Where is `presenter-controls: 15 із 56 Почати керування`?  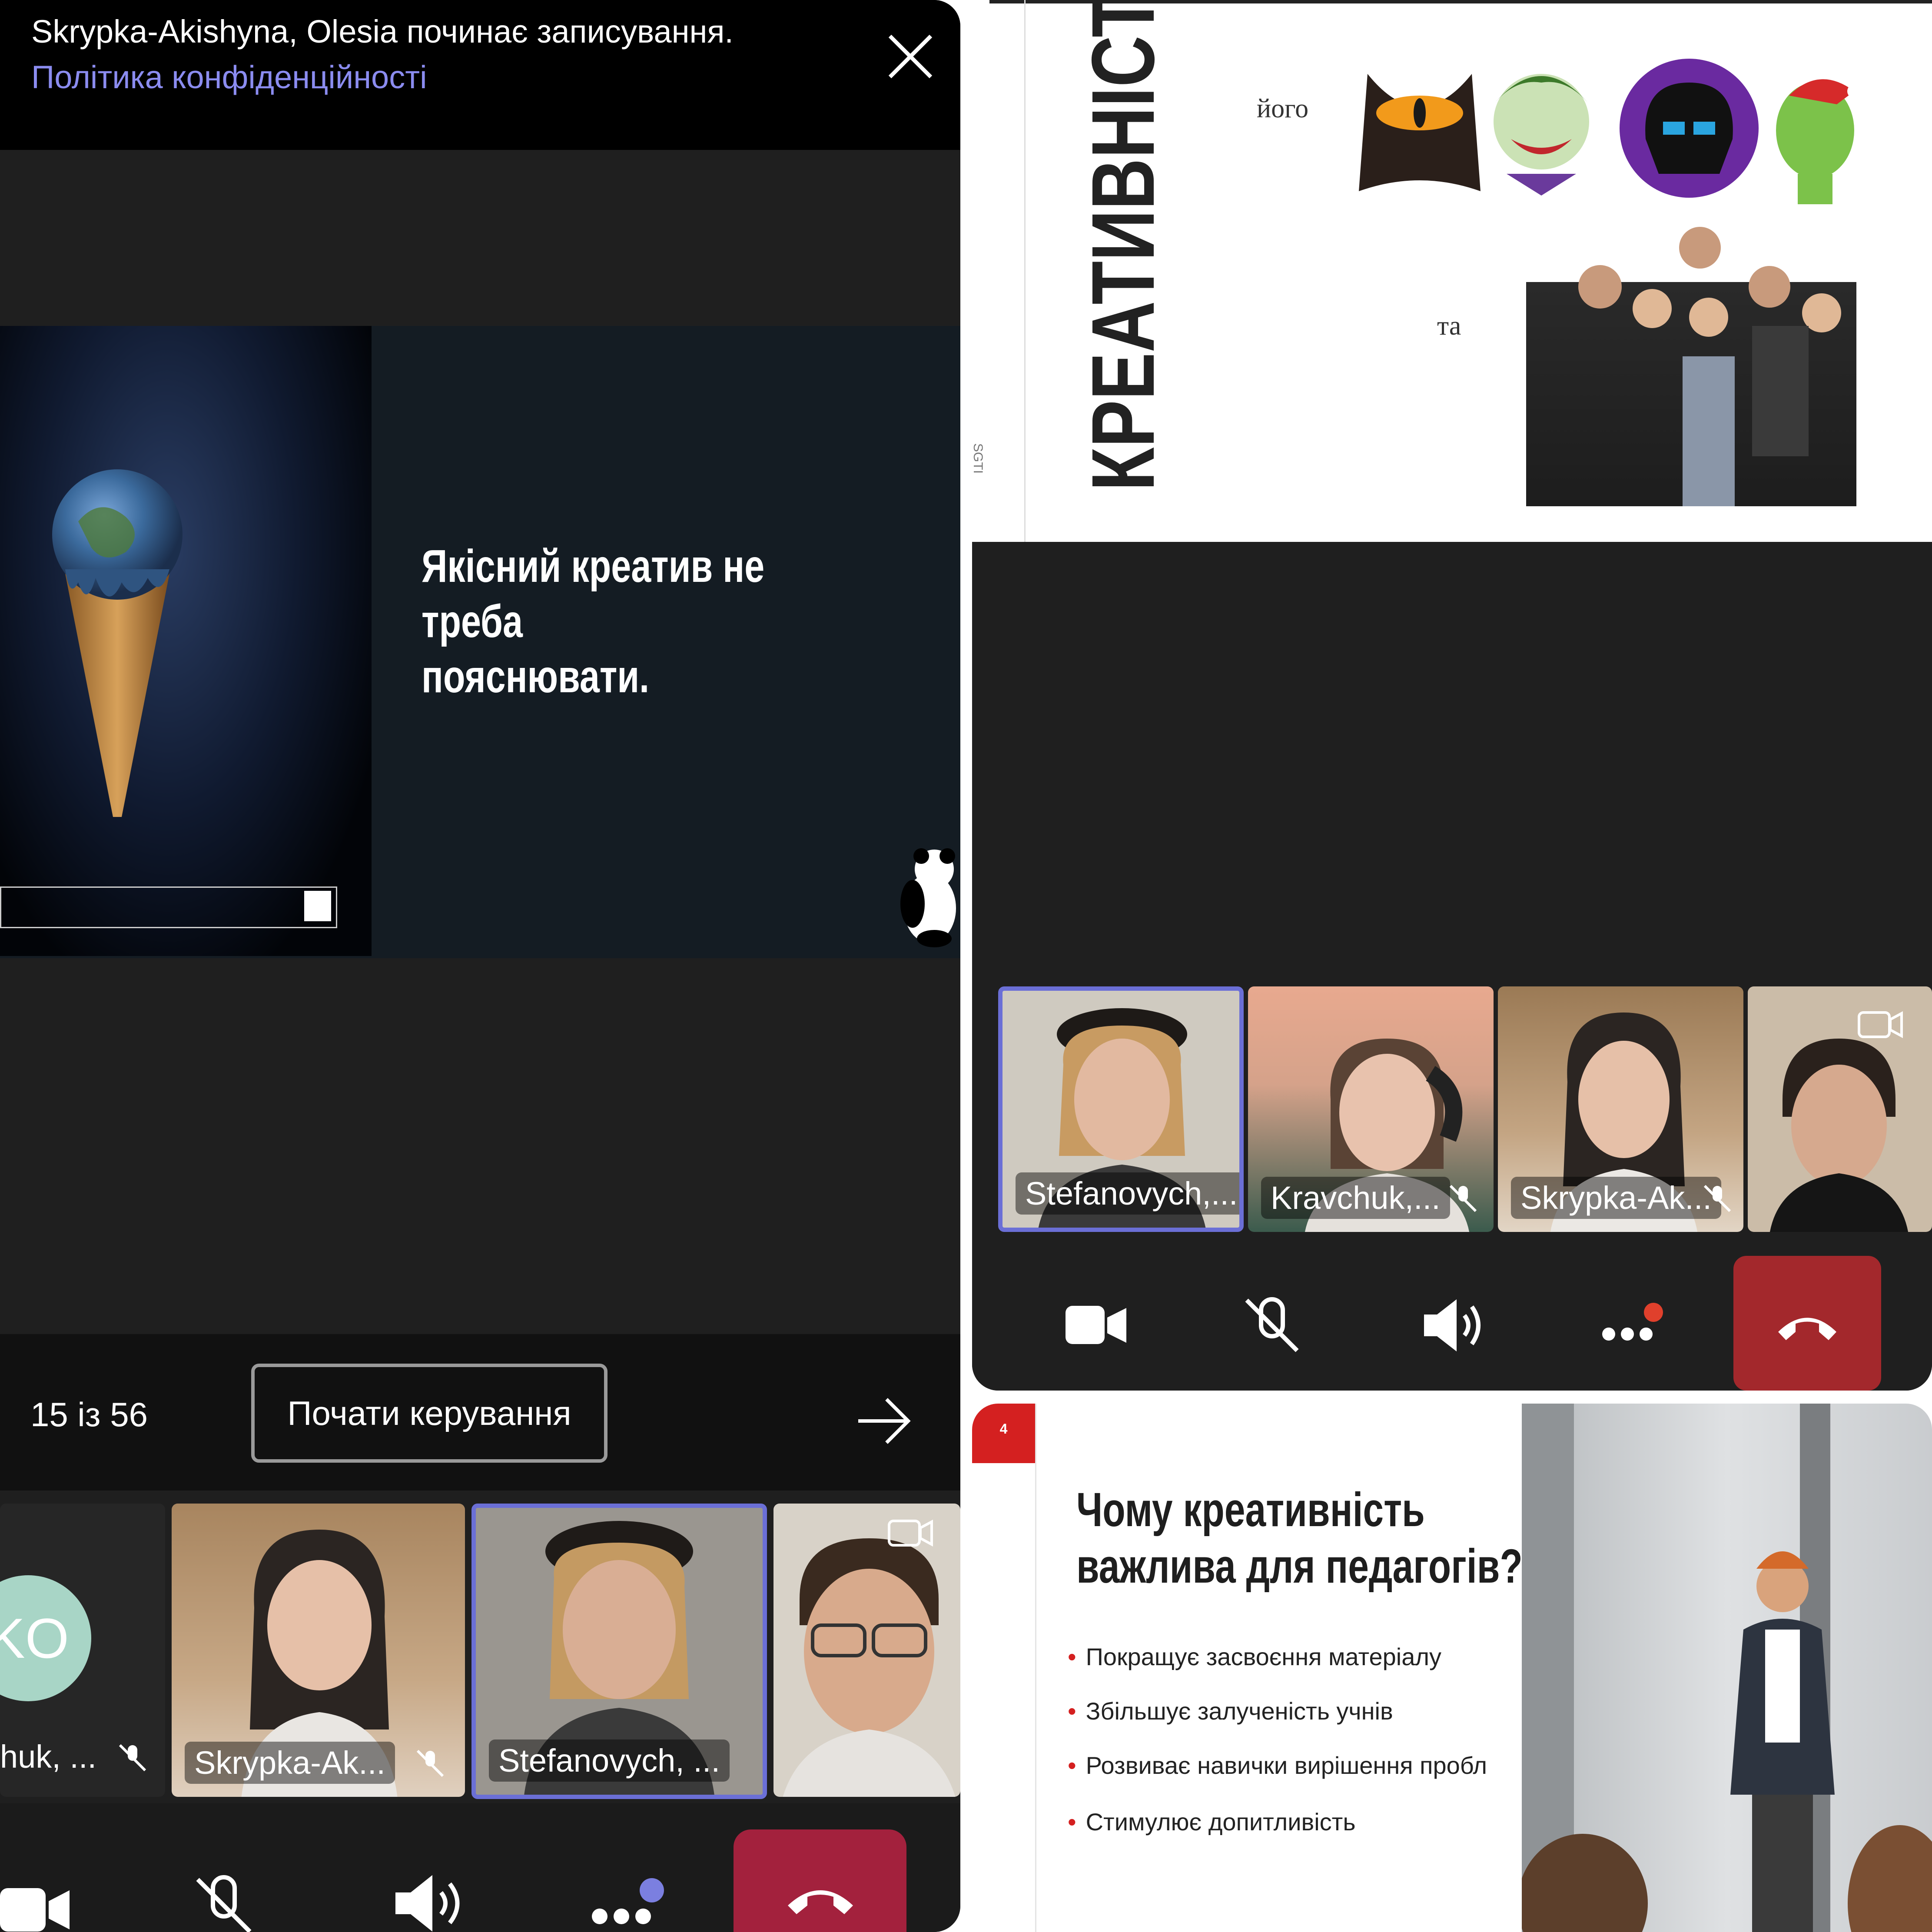
presenter-controls: 15 із 56 Почати керування is located at coordinates (480, 1412).